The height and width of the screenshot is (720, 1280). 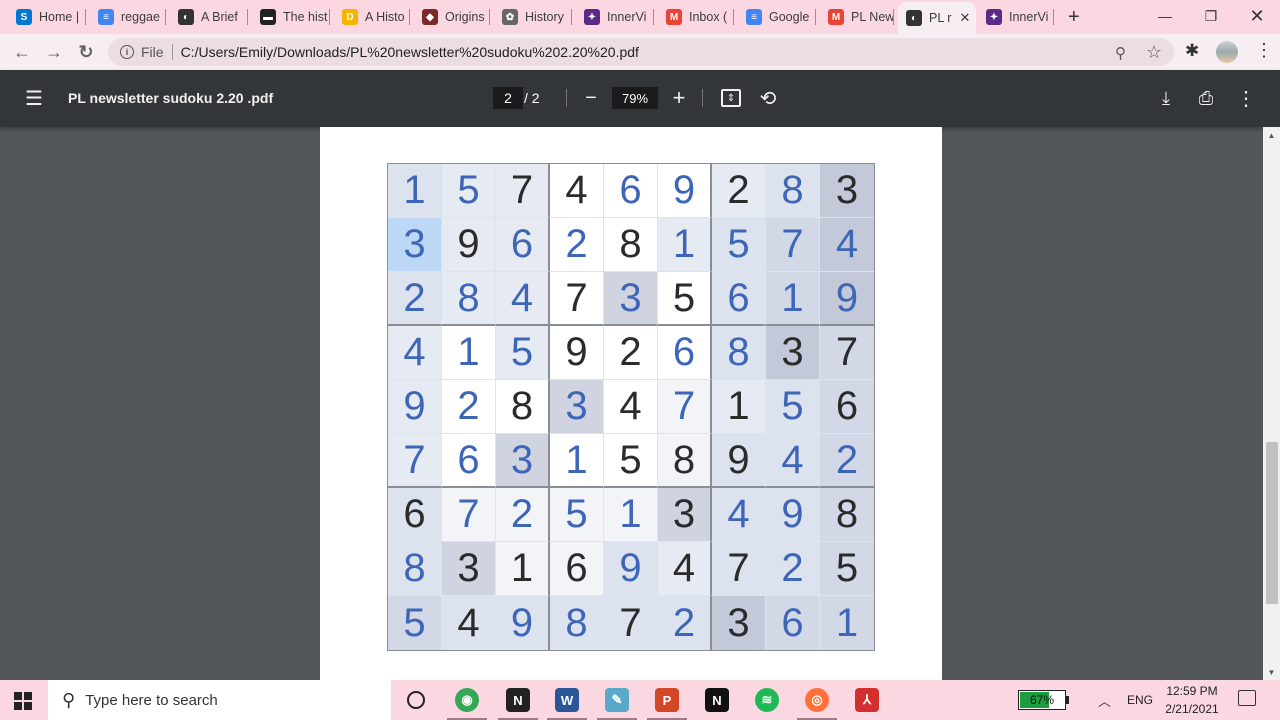 What do you see at coordinates (1257, 16) in the screenshot?
I see `close-window-button: ✕` at bounding box center [1257, 16].